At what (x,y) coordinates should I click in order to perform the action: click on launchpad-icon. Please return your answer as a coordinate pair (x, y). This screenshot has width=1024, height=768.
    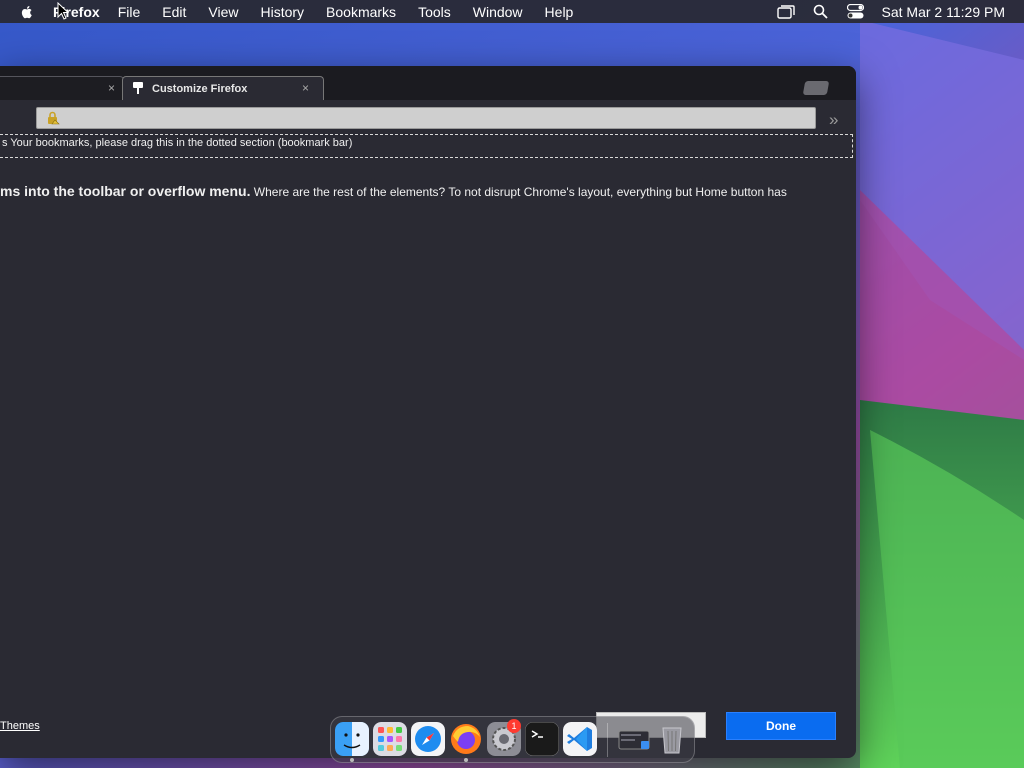
    Looking at the image, I should click on (390, 739).